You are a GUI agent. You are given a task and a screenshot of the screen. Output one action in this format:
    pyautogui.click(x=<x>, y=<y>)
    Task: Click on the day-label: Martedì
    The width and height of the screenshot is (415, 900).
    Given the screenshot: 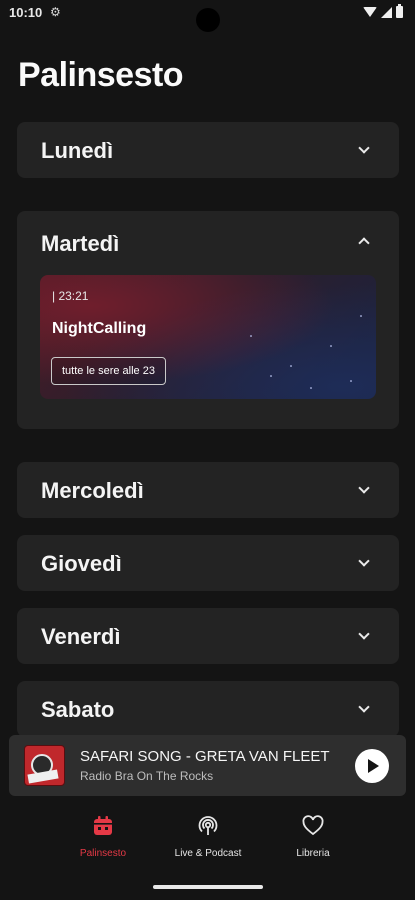 What is the action you would take?
    pyautogui.click(x=80, y=243)
    